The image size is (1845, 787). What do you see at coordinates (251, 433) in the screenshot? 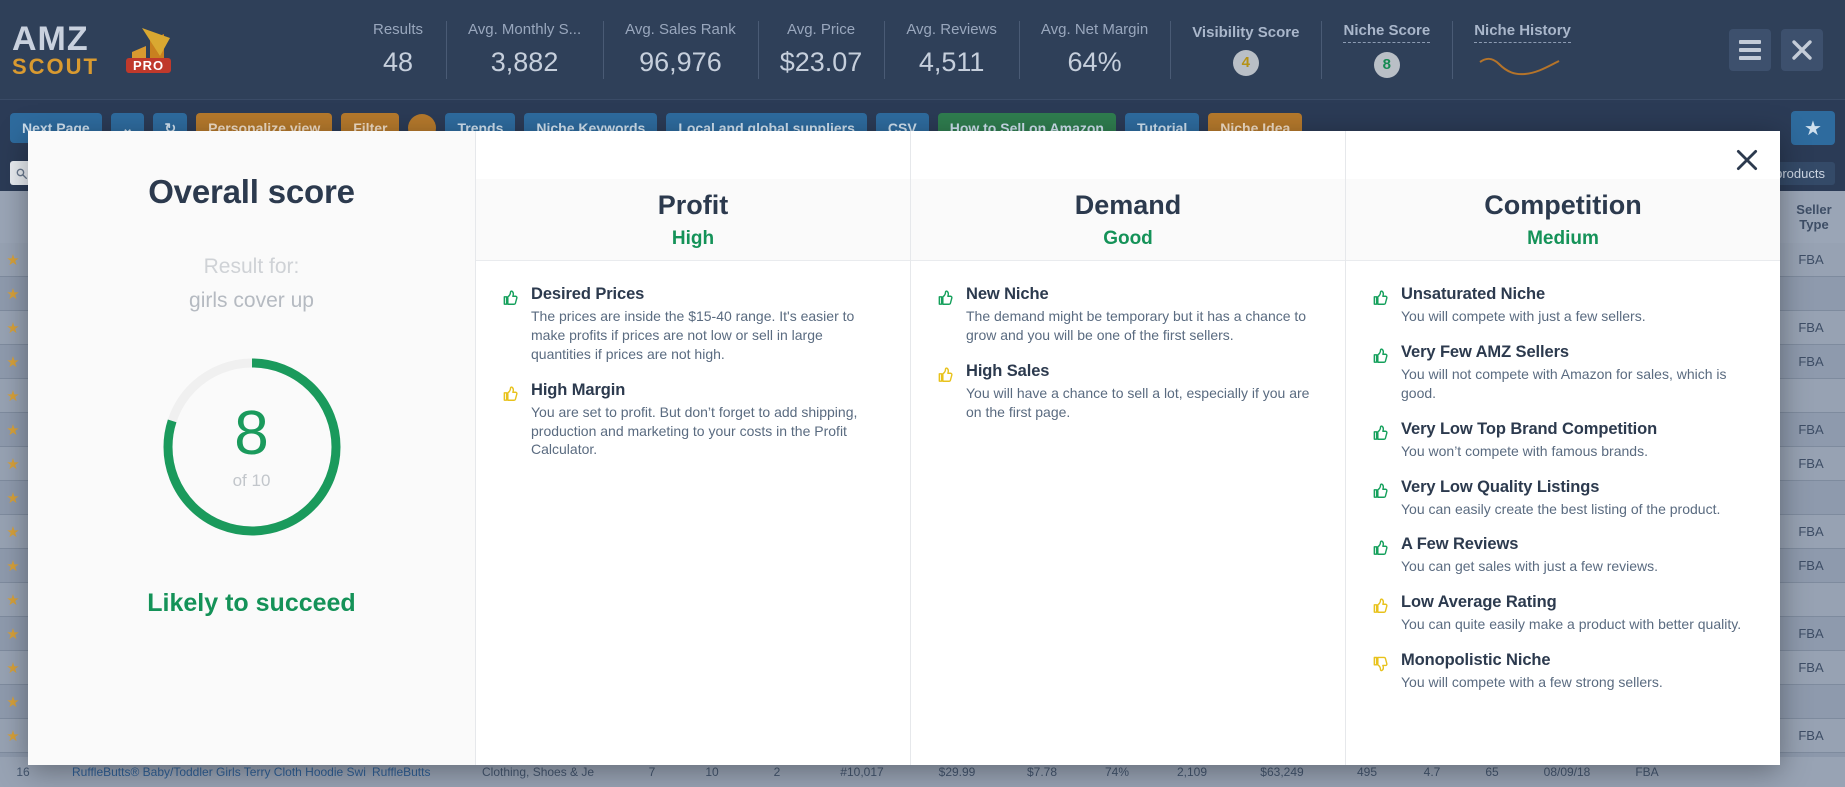
I see `score-value: 8` at bounding box center [251, 433].